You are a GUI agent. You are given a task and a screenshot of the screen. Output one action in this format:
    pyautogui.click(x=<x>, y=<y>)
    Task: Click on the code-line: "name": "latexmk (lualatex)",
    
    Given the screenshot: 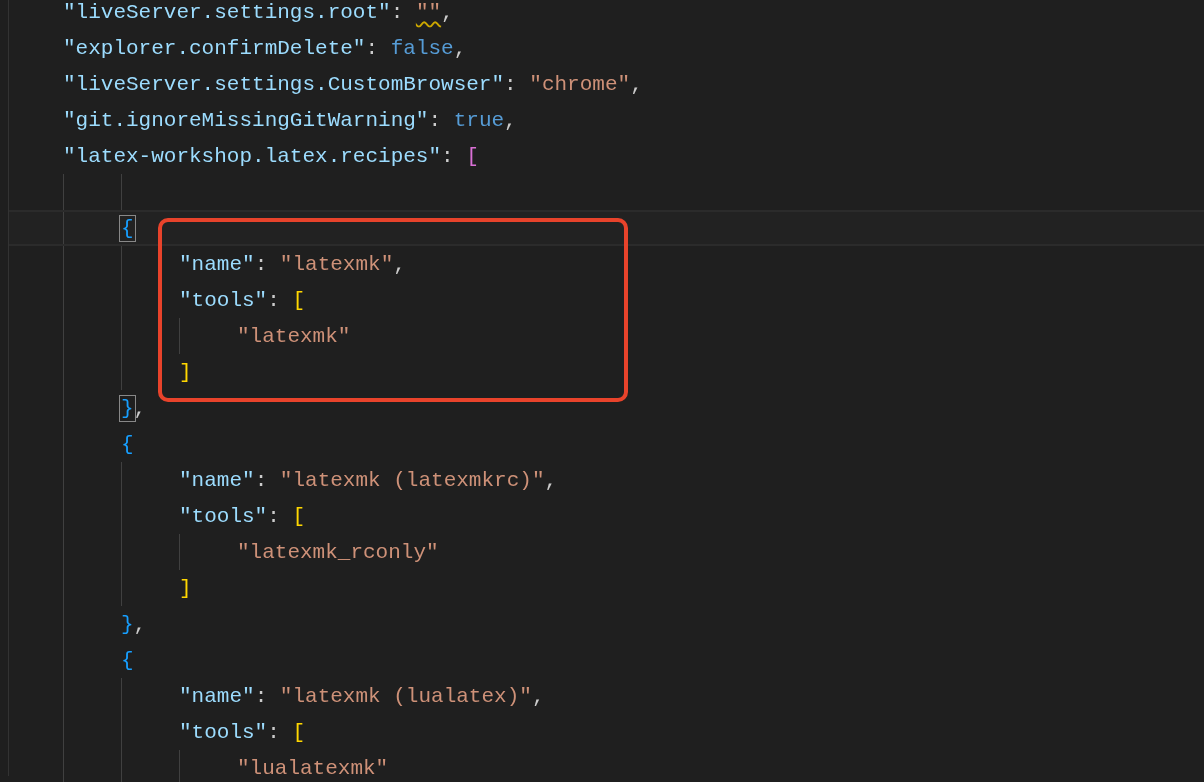 What is the action you would take?
    pyautogui.click(x=362, y=696)
    